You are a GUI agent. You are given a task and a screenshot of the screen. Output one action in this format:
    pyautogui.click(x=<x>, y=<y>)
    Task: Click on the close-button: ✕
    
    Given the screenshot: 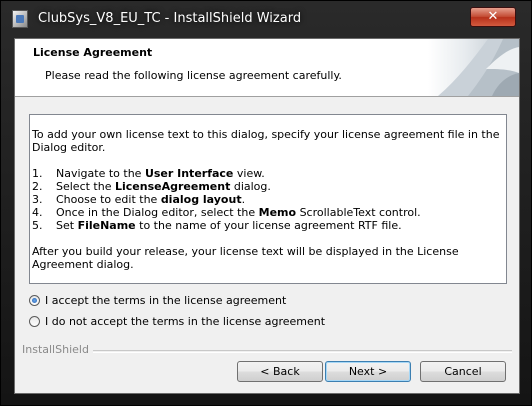 What is the action you would take?
    pyautogui.click(x=493, y=17)
    